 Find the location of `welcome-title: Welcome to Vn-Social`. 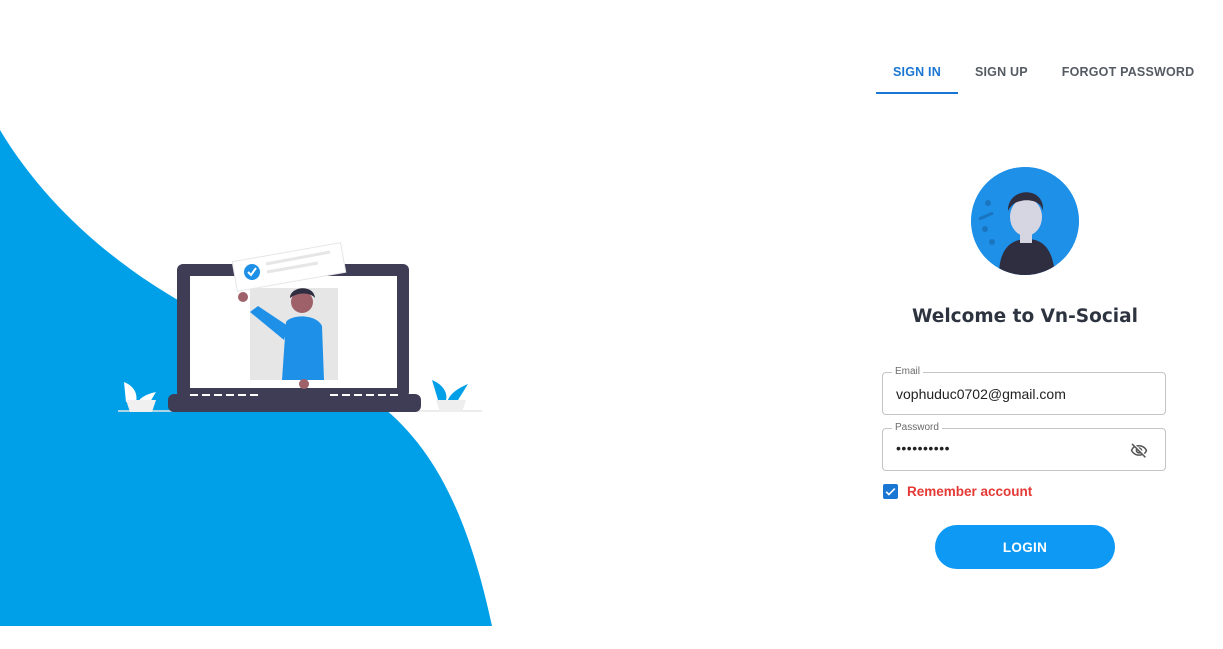

welcome-title: Welcome to Vn-Social is located at coordinates (1025, 316).